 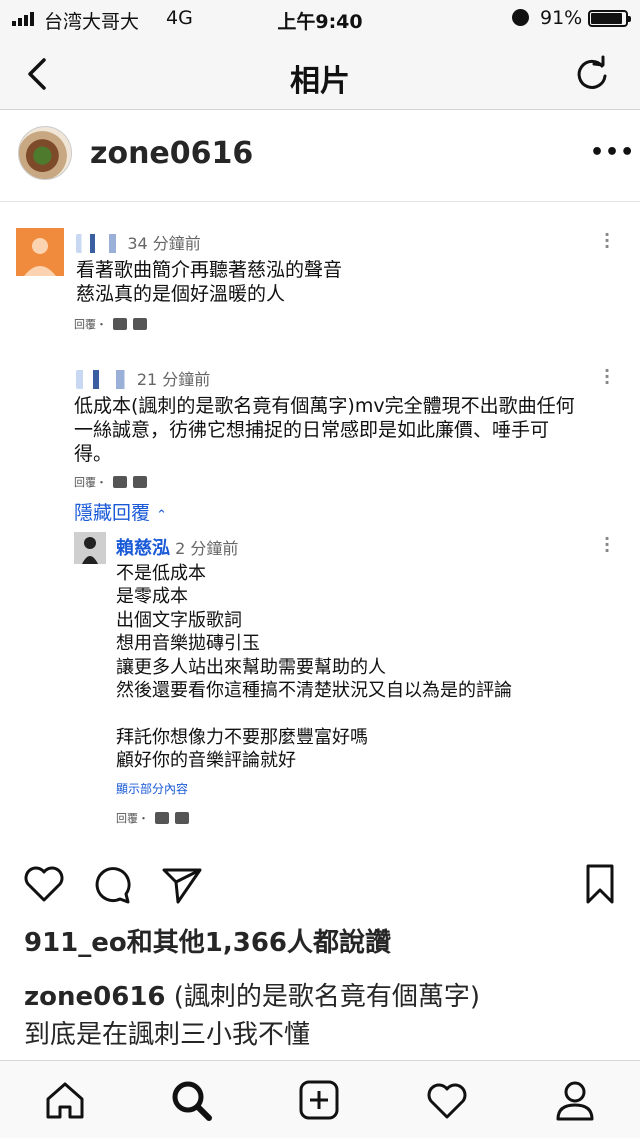 I want to click on comment-author: xxxxxx21 分鐘前, so click(x=143, y=378).